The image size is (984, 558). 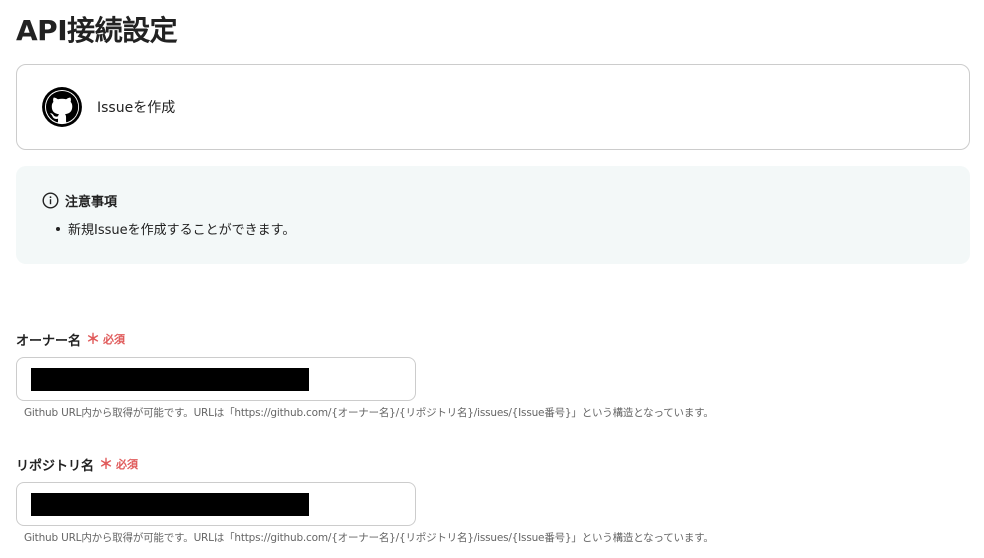 I want to click on repository-name-label-text: リポジトリ名, so click(x=55, y=466).